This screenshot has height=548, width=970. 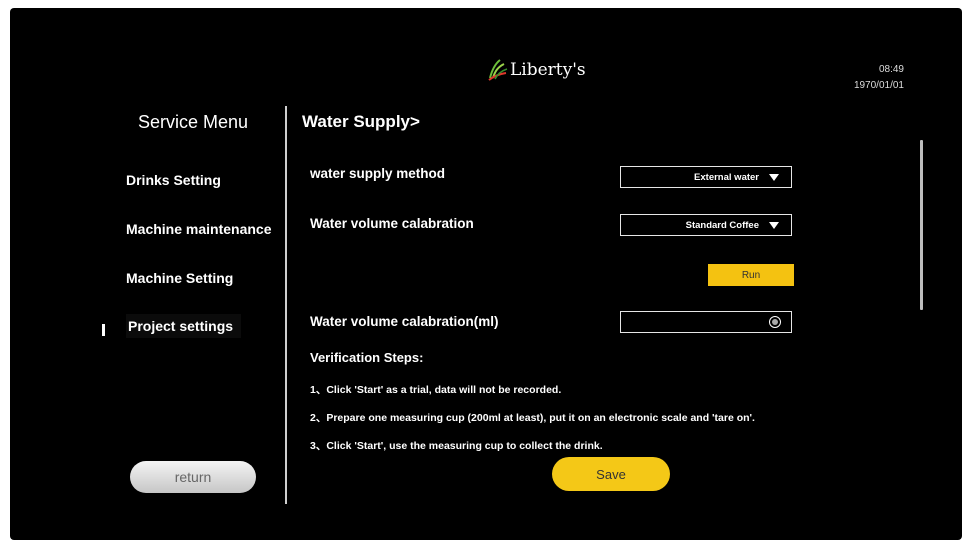 I want to click on sidebar-title: Service Menu, so click(x=193, y=122).